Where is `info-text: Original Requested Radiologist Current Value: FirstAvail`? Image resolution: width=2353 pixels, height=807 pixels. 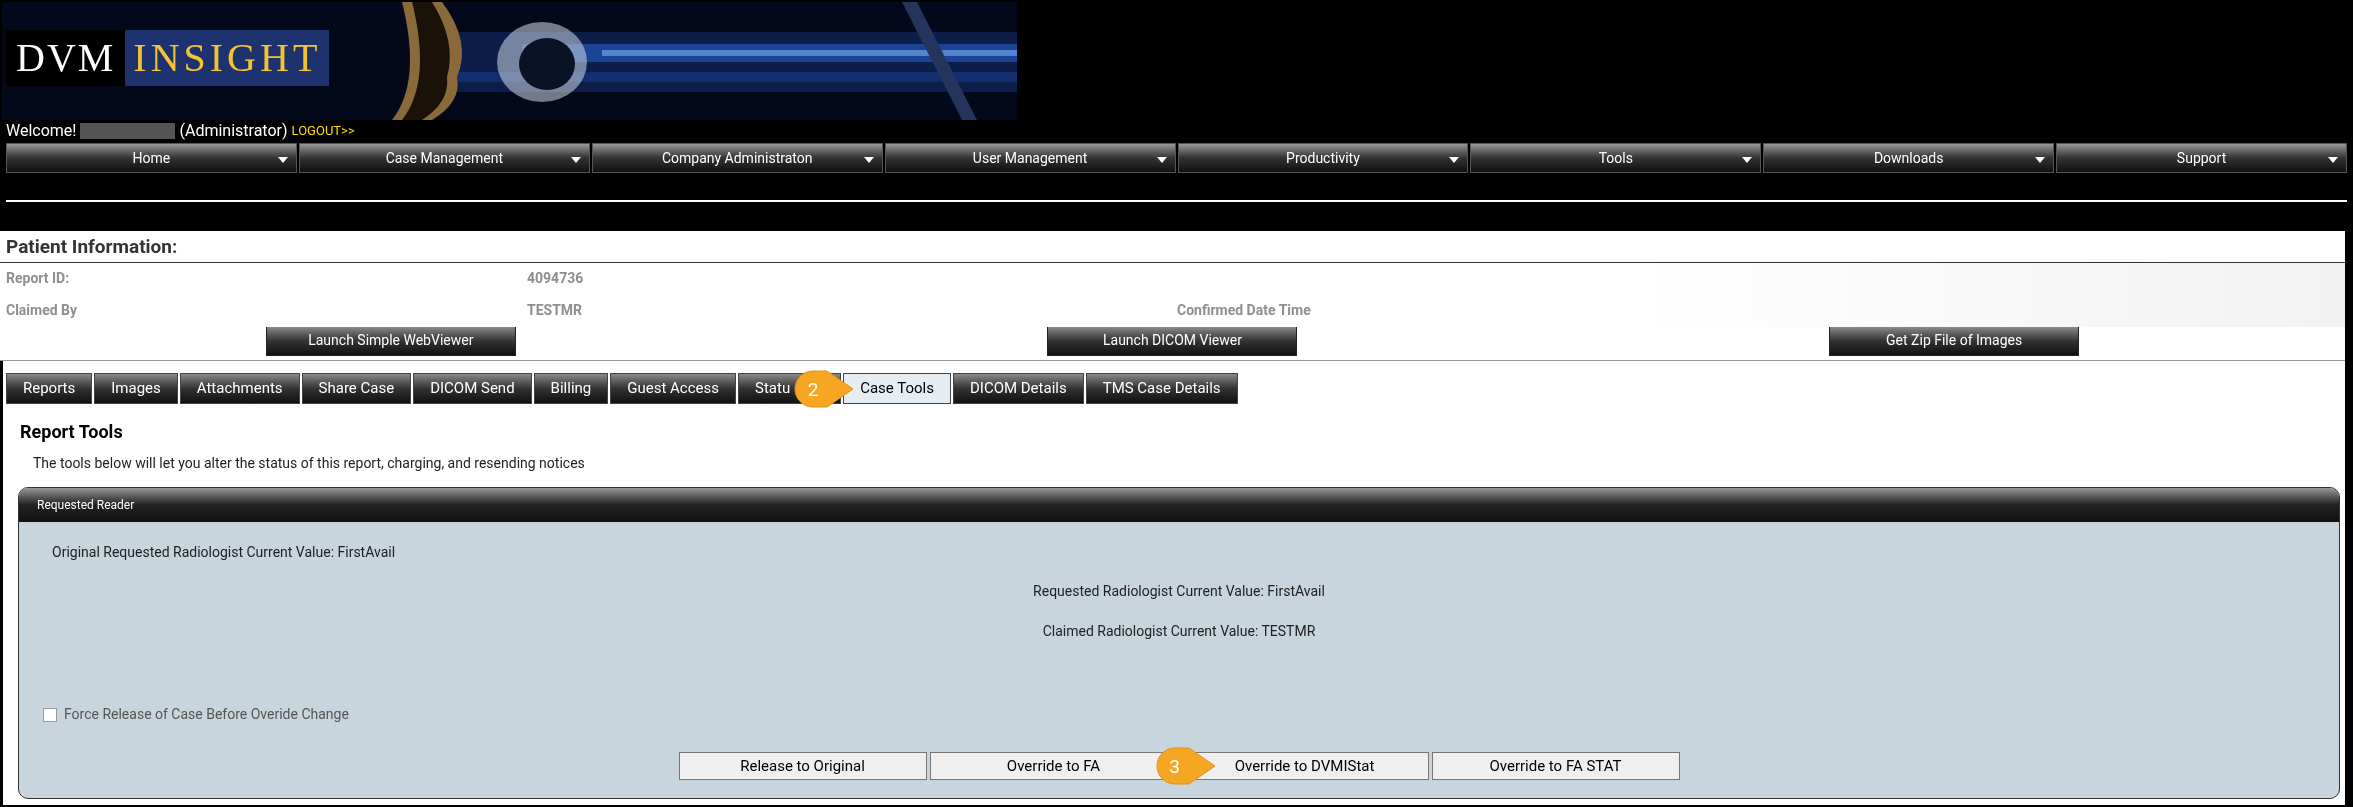
info-text: Original Requested Radiologist Current Value: FirstAvail is located at coordinates (224, 552).